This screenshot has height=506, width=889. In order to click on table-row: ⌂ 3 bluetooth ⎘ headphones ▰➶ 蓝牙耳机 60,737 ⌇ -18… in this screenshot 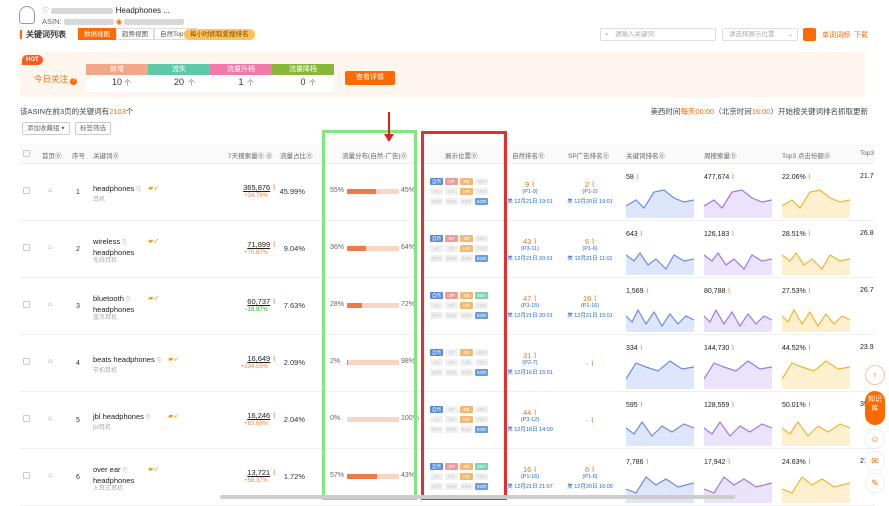, I will do `click(447, 306)`.